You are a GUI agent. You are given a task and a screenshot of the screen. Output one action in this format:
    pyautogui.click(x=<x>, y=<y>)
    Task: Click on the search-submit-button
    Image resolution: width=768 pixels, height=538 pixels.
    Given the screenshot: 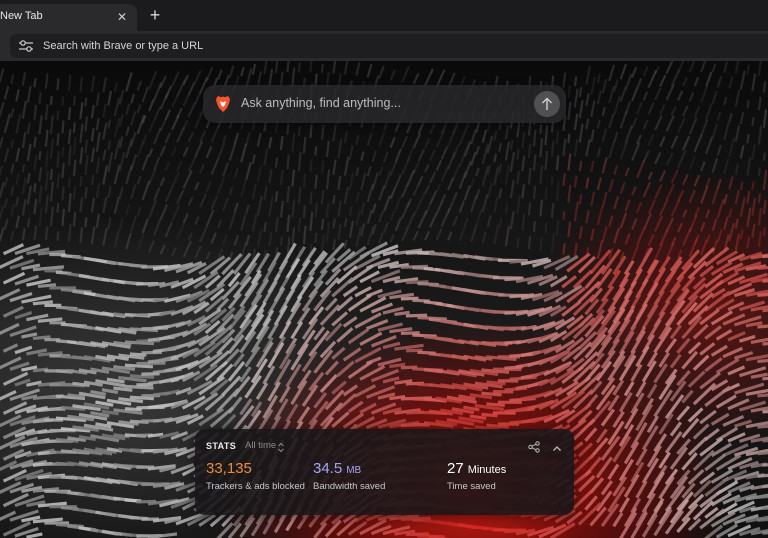 What is the action you would take?
    pyautogui.click(x=547, y=104)
    